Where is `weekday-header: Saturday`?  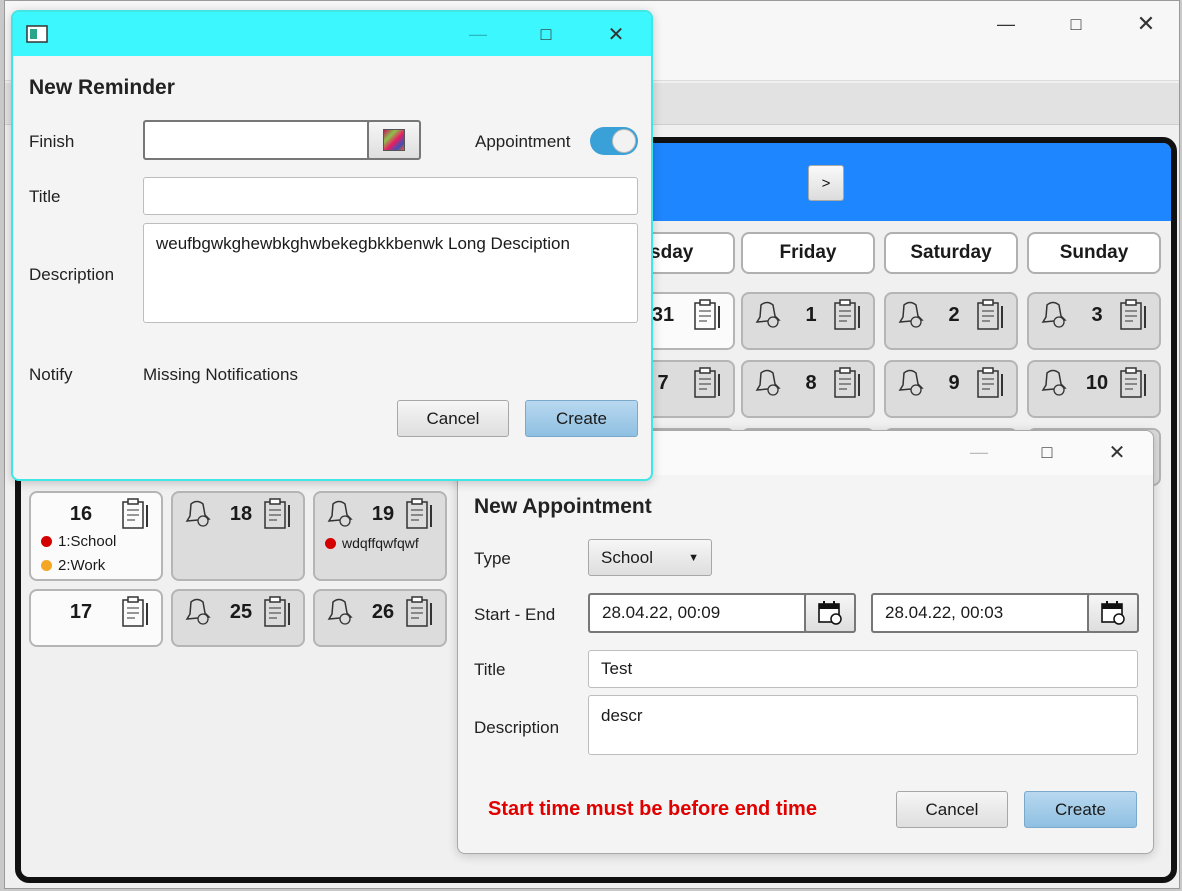
weekday-header: Saturday is located at coordinates (951, 253).